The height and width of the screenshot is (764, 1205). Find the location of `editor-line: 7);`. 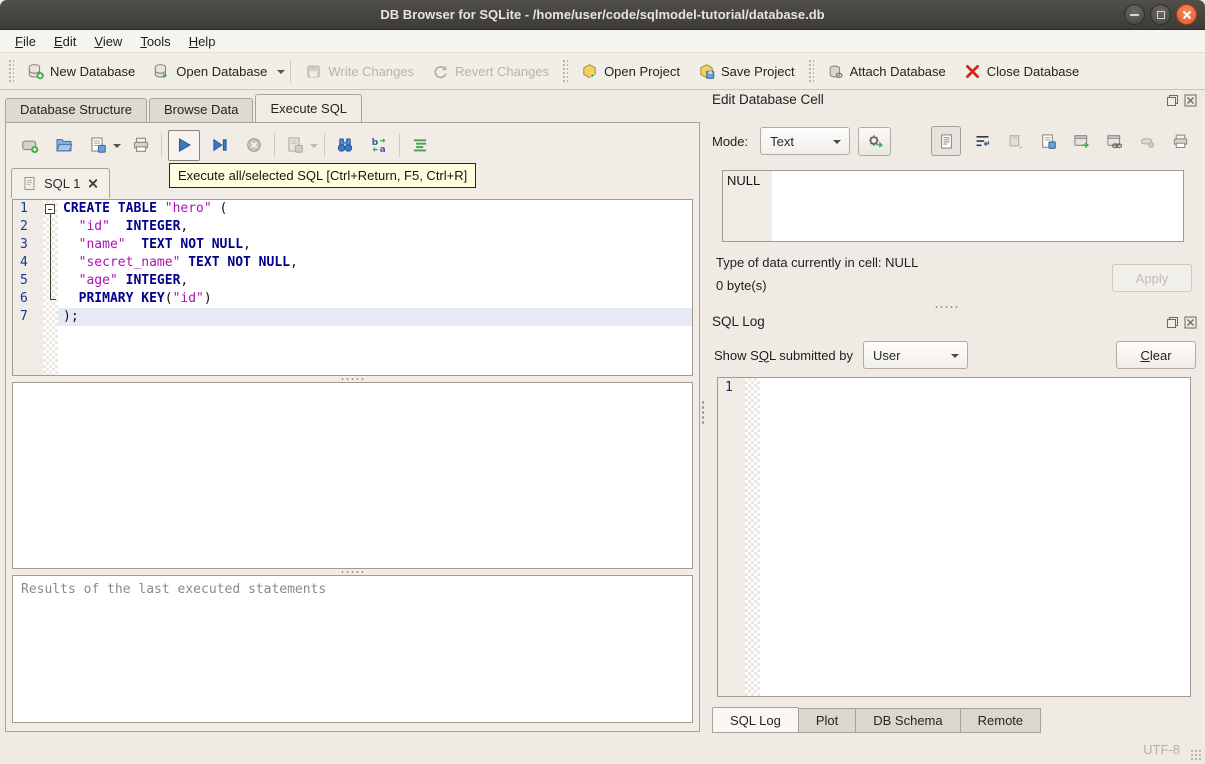

editor-line: 7); is located at coordinates (352, 317).